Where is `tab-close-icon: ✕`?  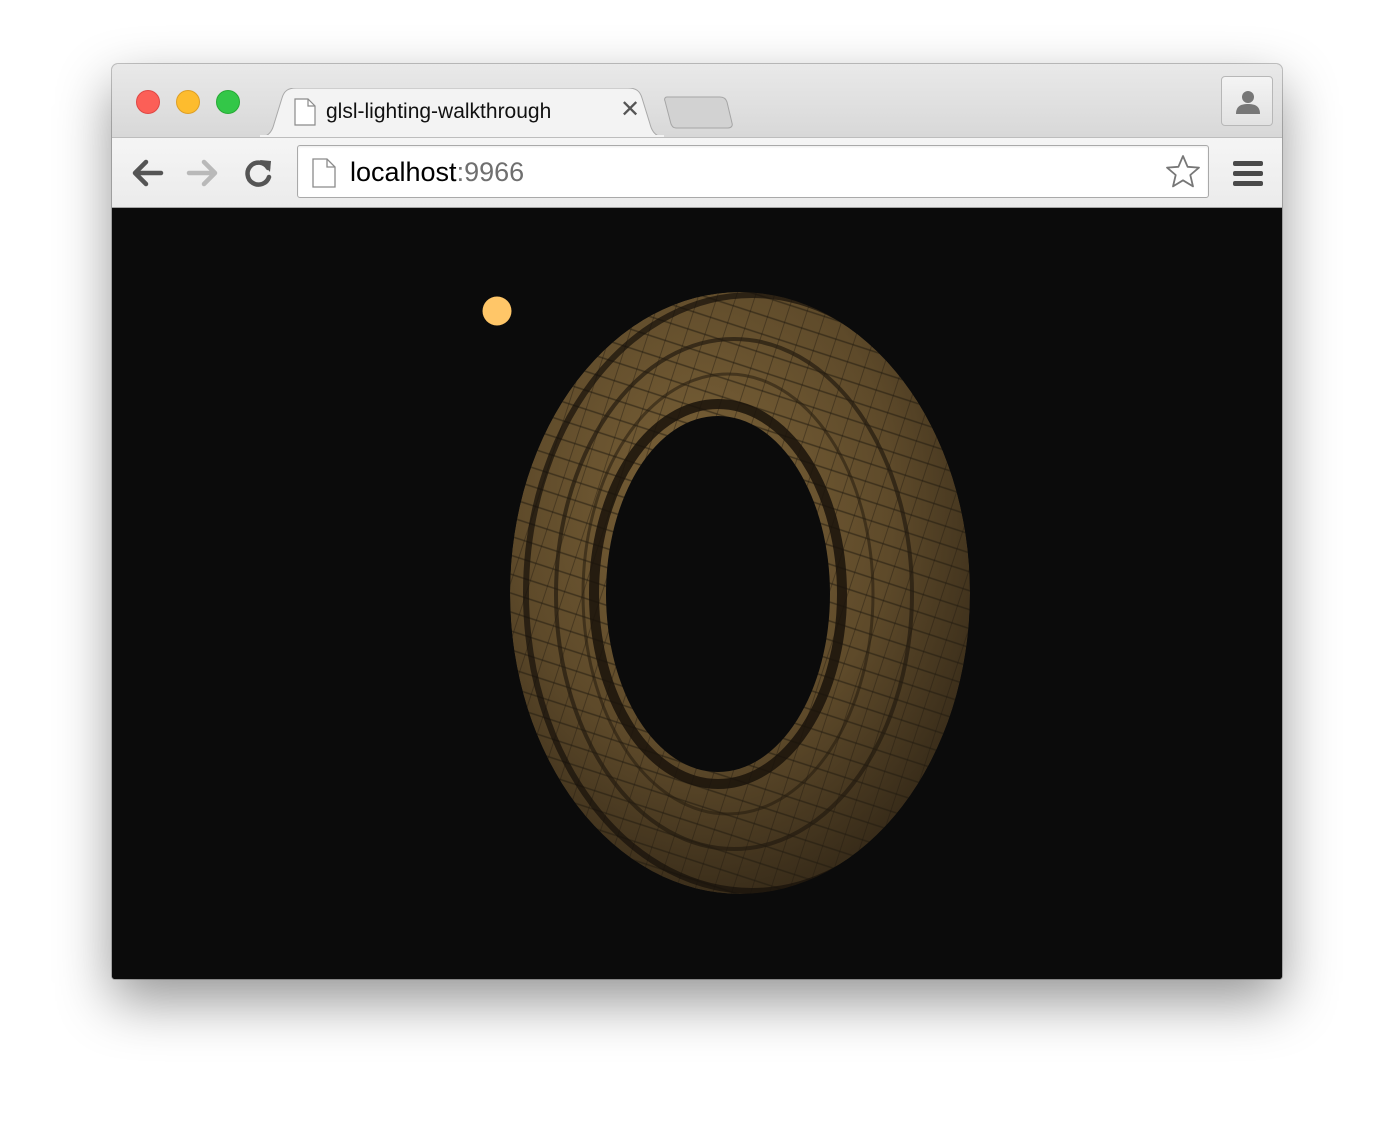
tab-close-icon: ✕ is located at coordinates (630, 110).